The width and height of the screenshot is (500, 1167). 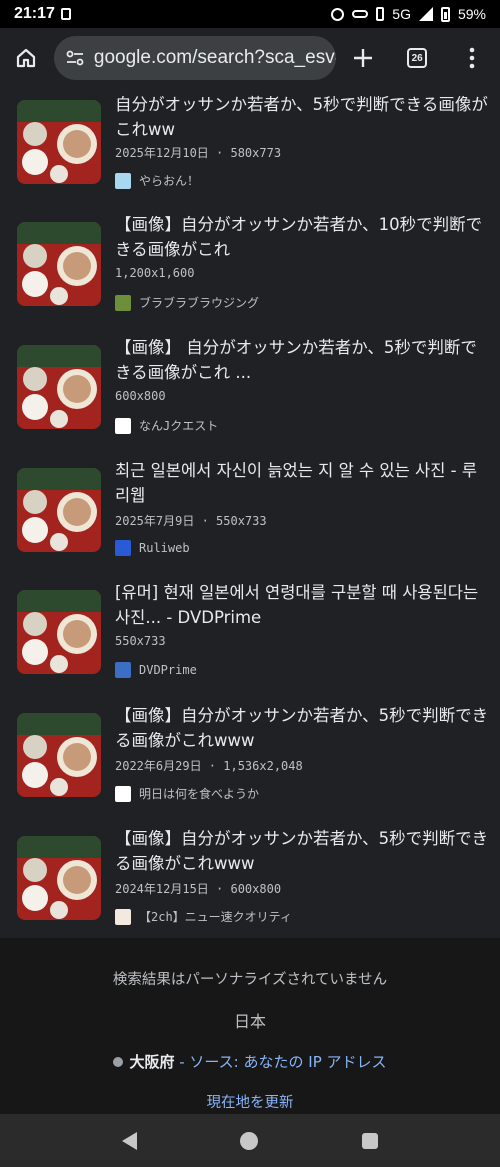 I want to click on result-source: ブラブラブラウジング, so click(x=187, y=302).